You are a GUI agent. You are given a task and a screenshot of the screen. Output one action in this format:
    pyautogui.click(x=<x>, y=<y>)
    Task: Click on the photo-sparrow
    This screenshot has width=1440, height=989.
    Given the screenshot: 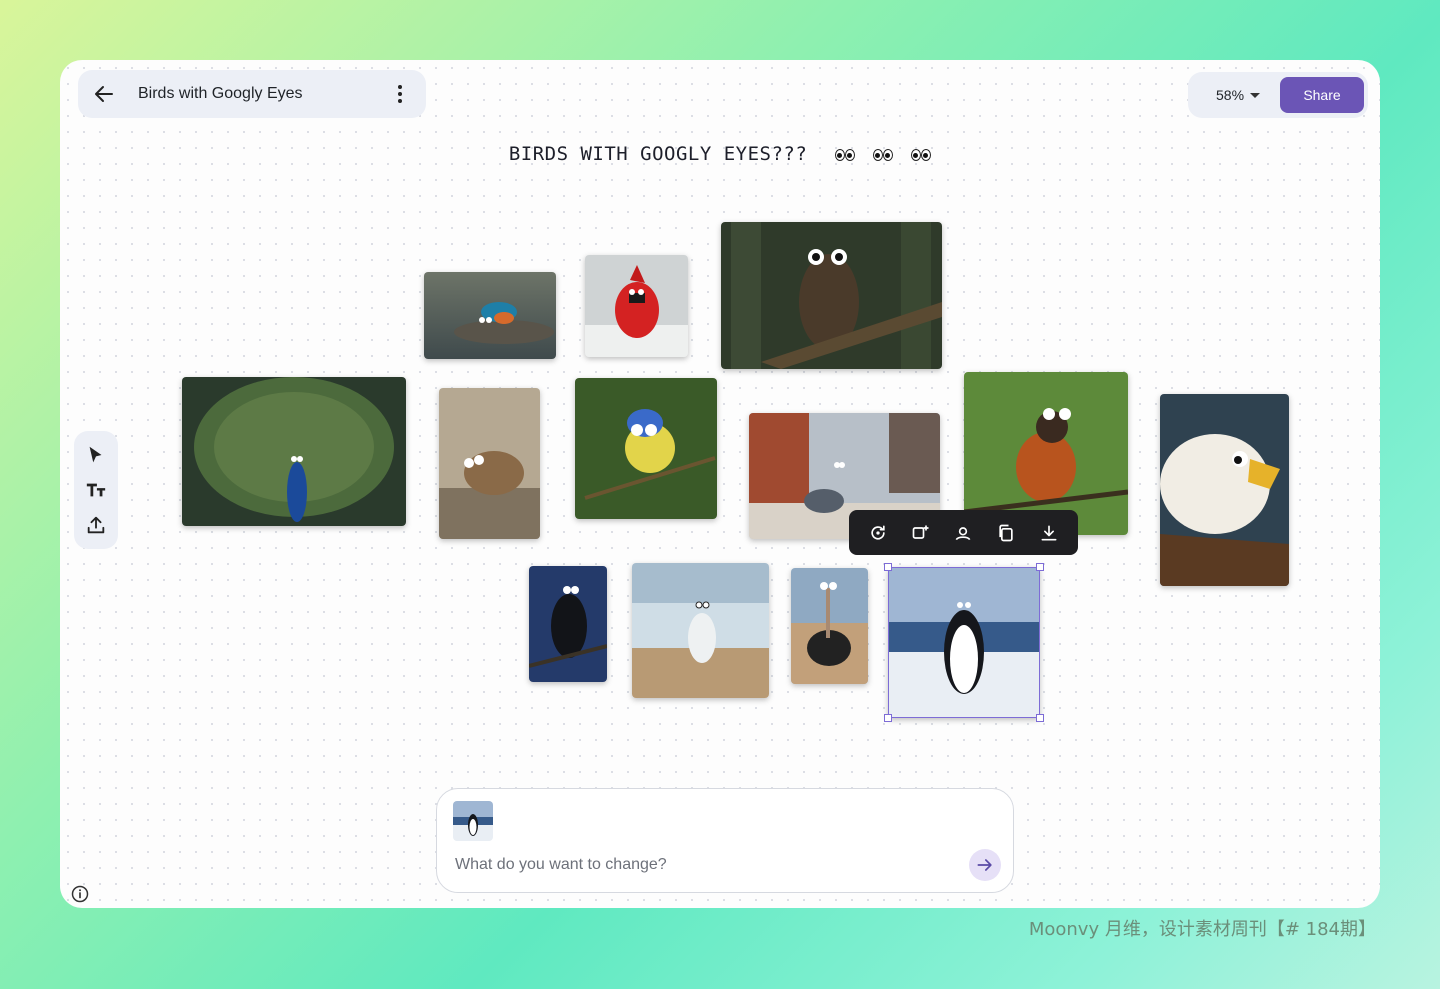 What is the action you would take?
    pyautogui.click(x=489, y=463)
    